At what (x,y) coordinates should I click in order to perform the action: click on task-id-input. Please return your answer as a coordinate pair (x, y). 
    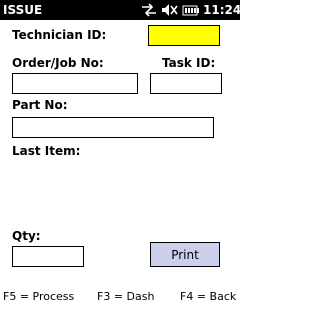
    Looking at the image, I should click on (186, 83).